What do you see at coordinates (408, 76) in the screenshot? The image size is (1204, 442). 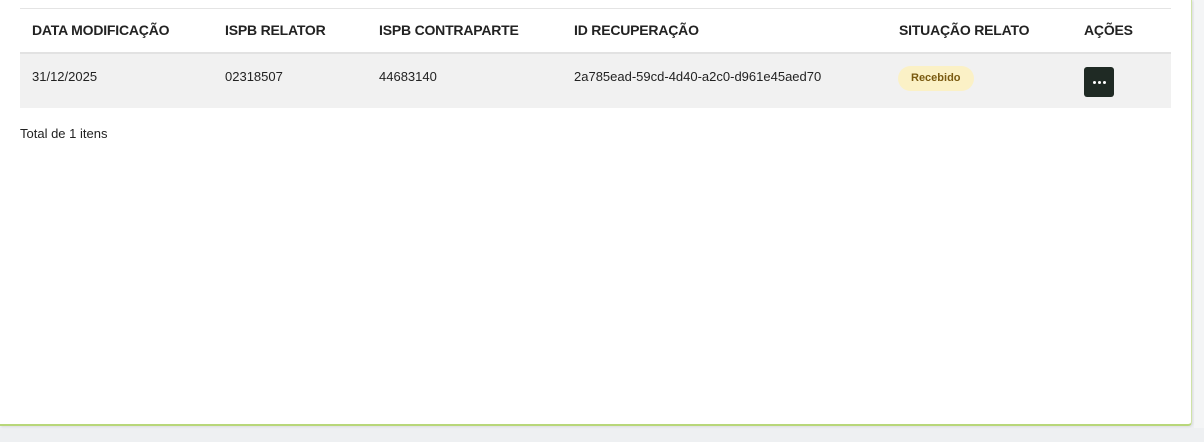 I see `cell-ispb-contraparte: 44683140` at bounding box center [408, 76].